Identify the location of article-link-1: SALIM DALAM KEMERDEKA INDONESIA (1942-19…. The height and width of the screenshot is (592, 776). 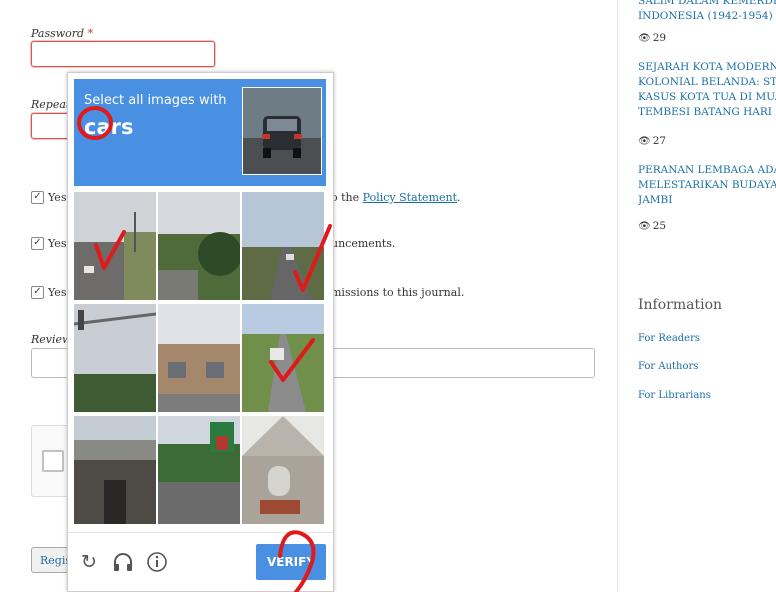
(707, 12).